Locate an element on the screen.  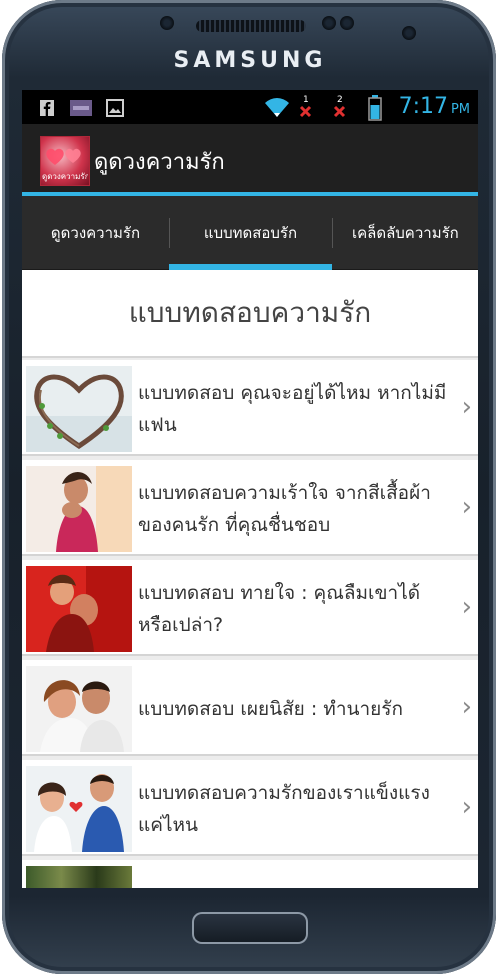
tab-bar: ดูดวงความรัก แบบทดสอบรัก เคล็ดลับความรัก is located at coordinates (250, 233).